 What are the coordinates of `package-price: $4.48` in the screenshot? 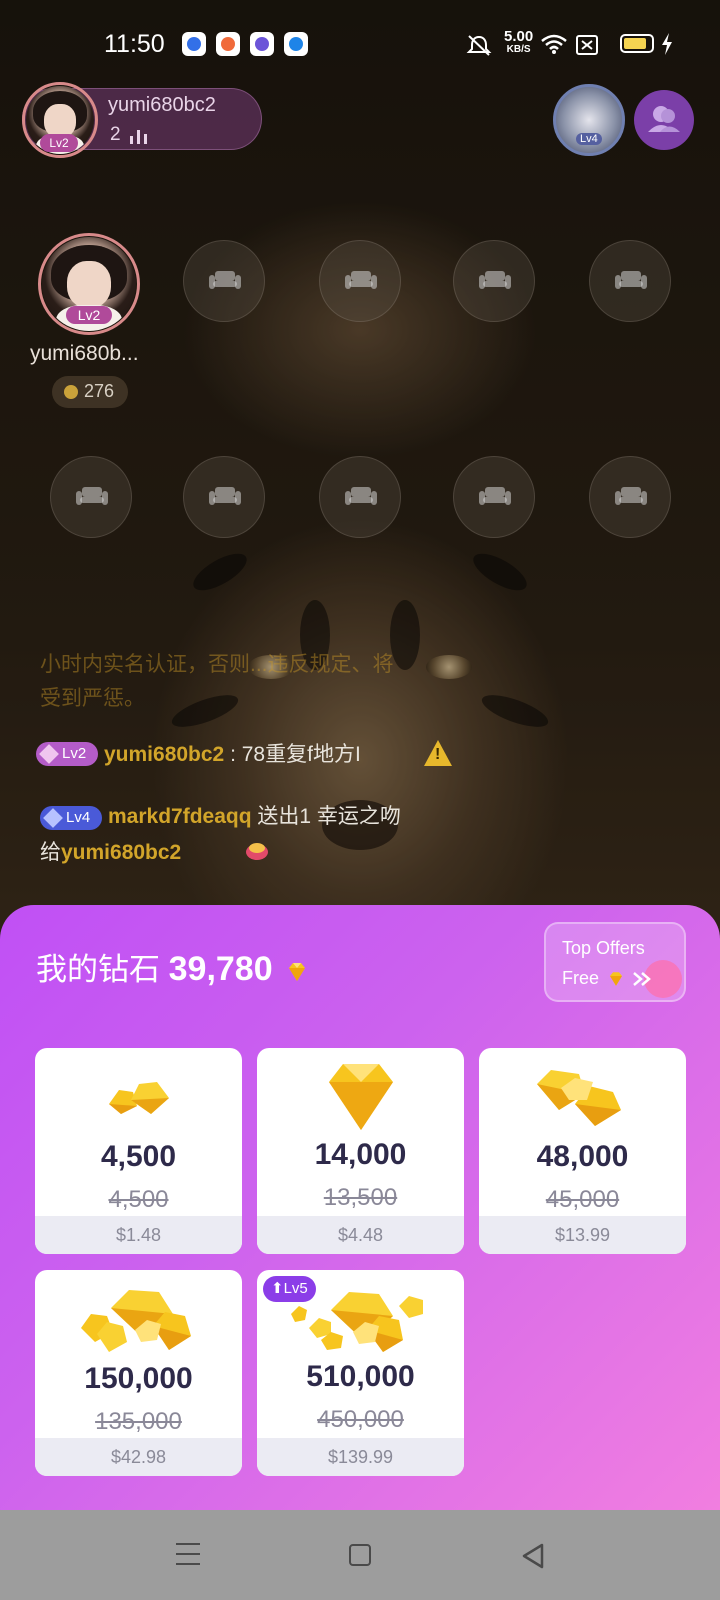 It's located at (360, 1235).